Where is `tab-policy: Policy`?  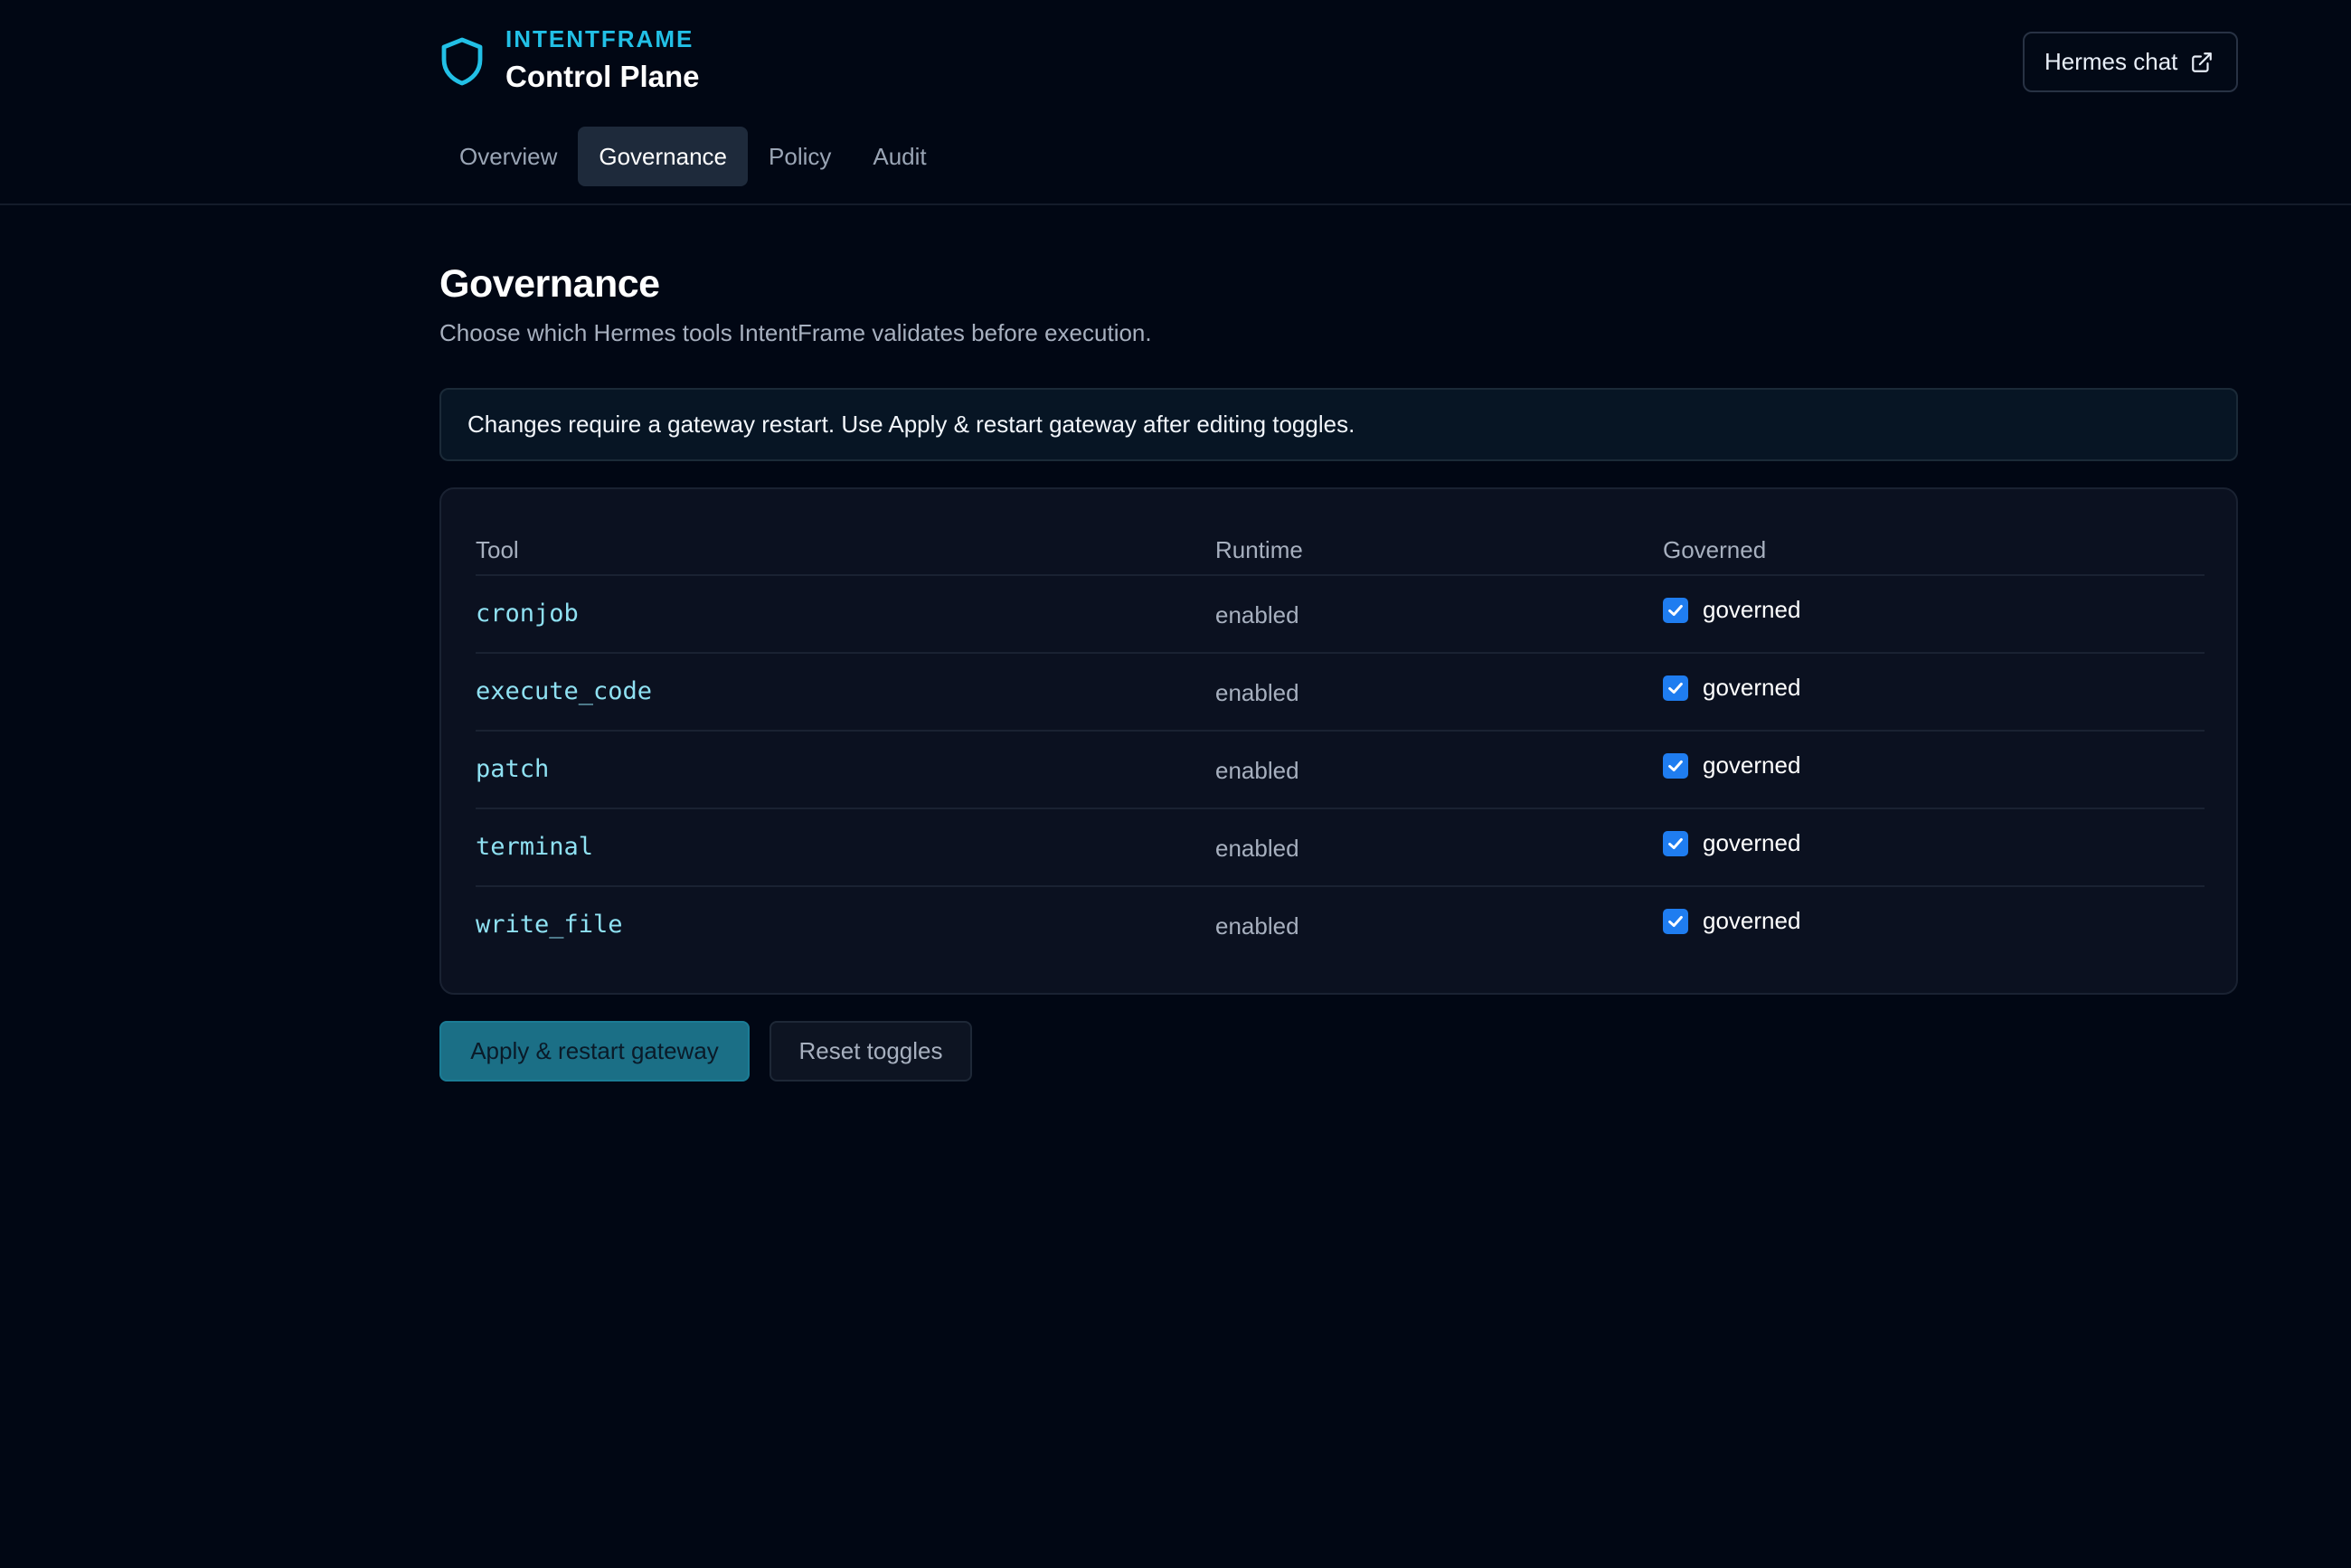
tab-policy: Policy is located at coordinates (800, 156).